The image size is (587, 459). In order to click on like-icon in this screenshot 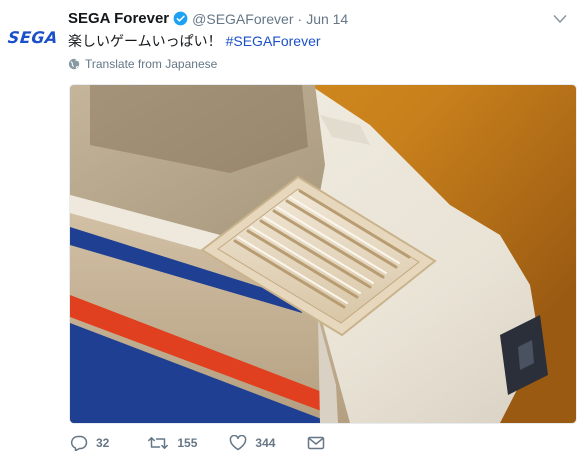, I will do `click(238, 443)`.